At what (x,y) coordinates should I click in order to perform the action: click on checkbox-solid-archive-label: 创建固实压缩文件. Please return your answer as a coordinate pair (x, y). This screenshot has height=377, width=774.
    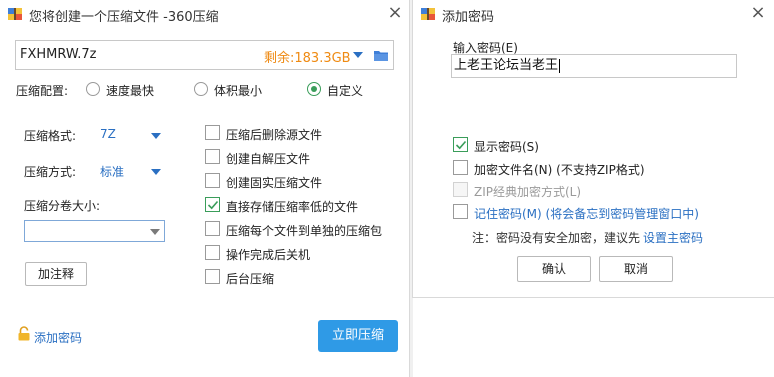
    Looking at the image, I should click on (274, 182).